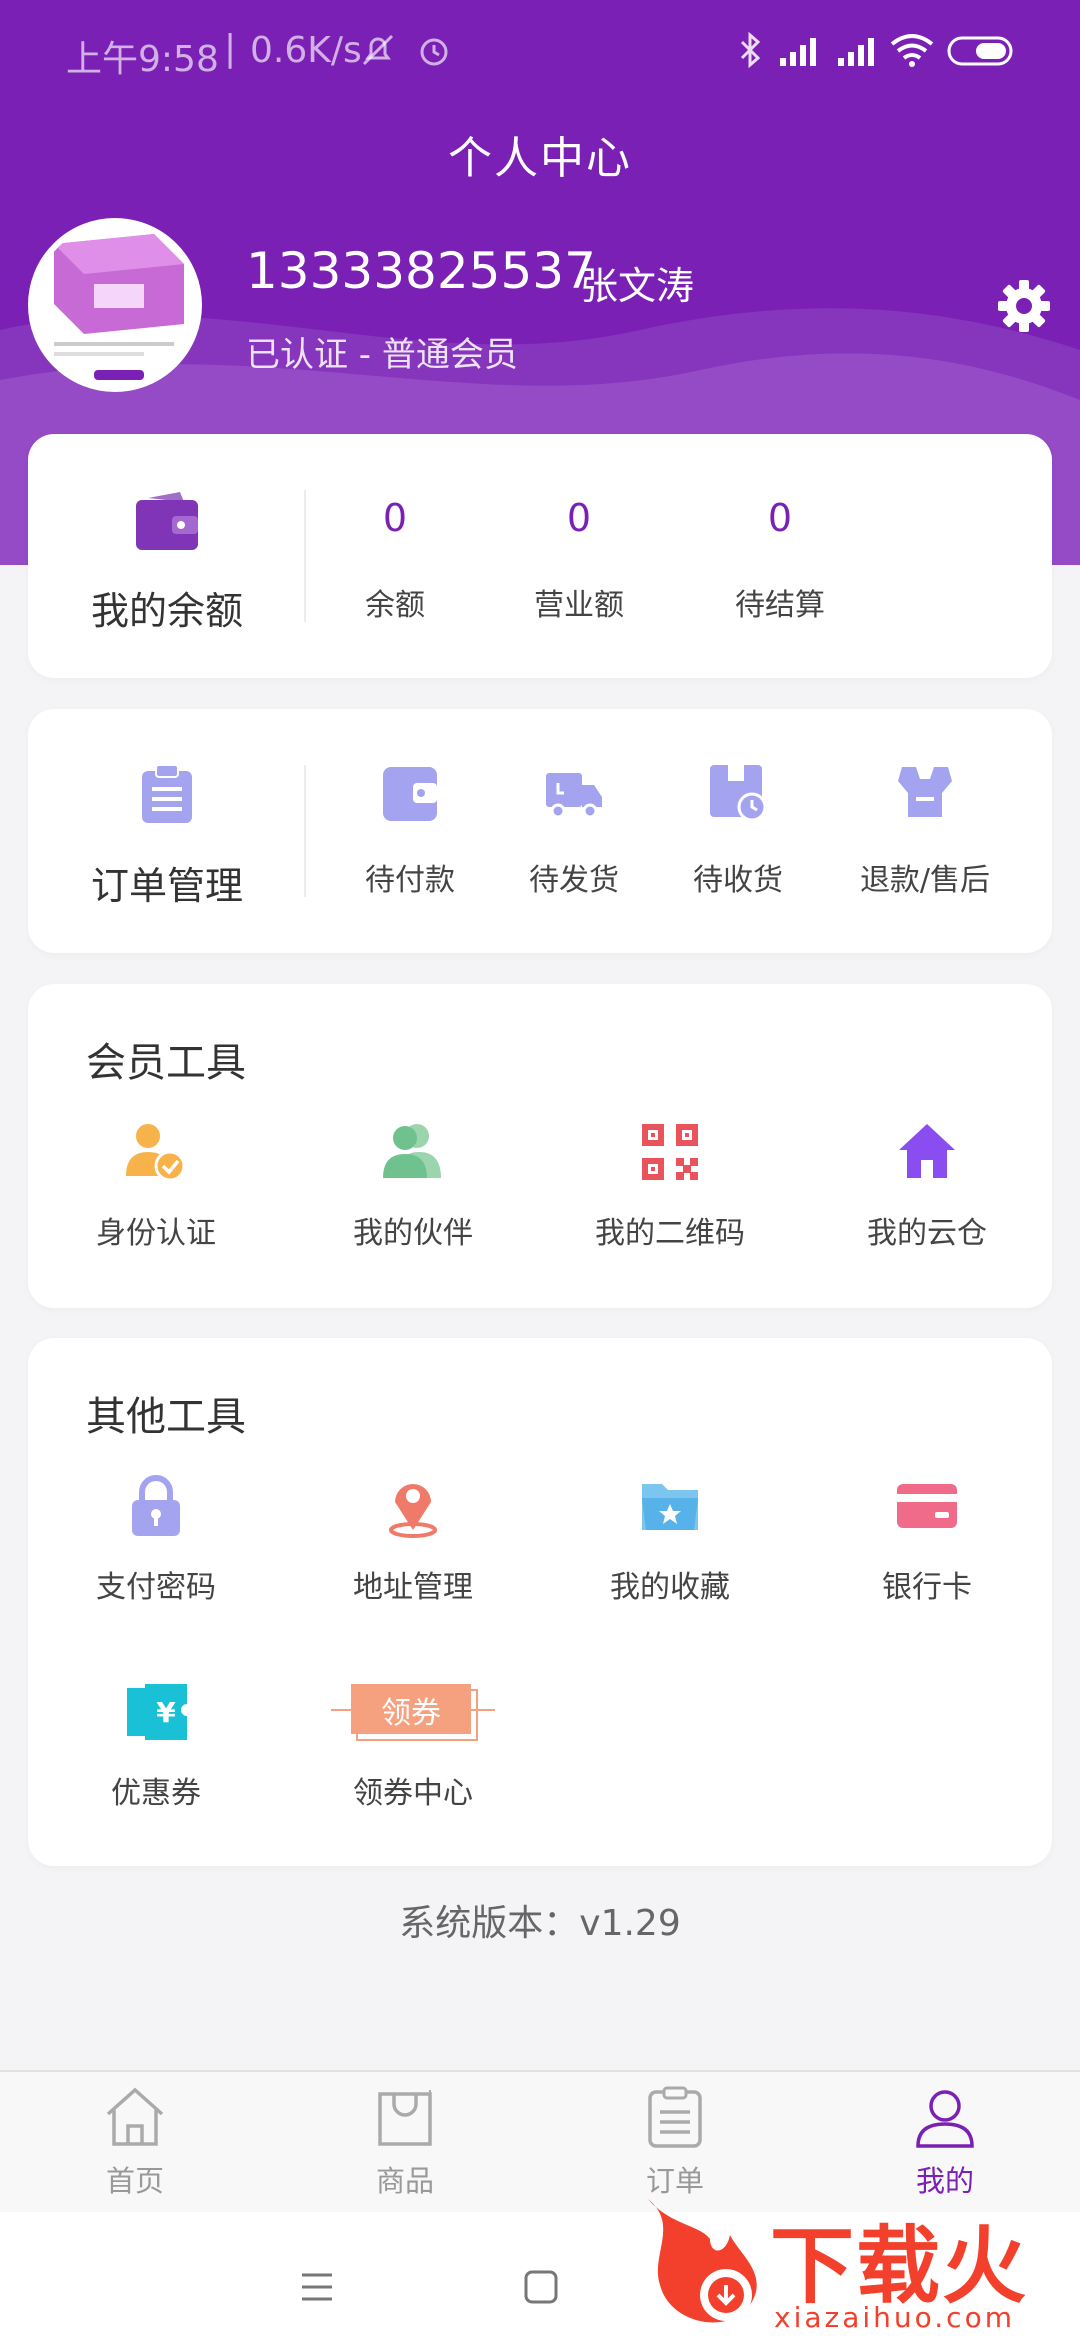 This screenshot has width=1080, height=2340. What do you see at coordinates (166, 1417) in the screenshot?
I see `other-tools-title: 其他工具` at bounding box center [166, 1417].